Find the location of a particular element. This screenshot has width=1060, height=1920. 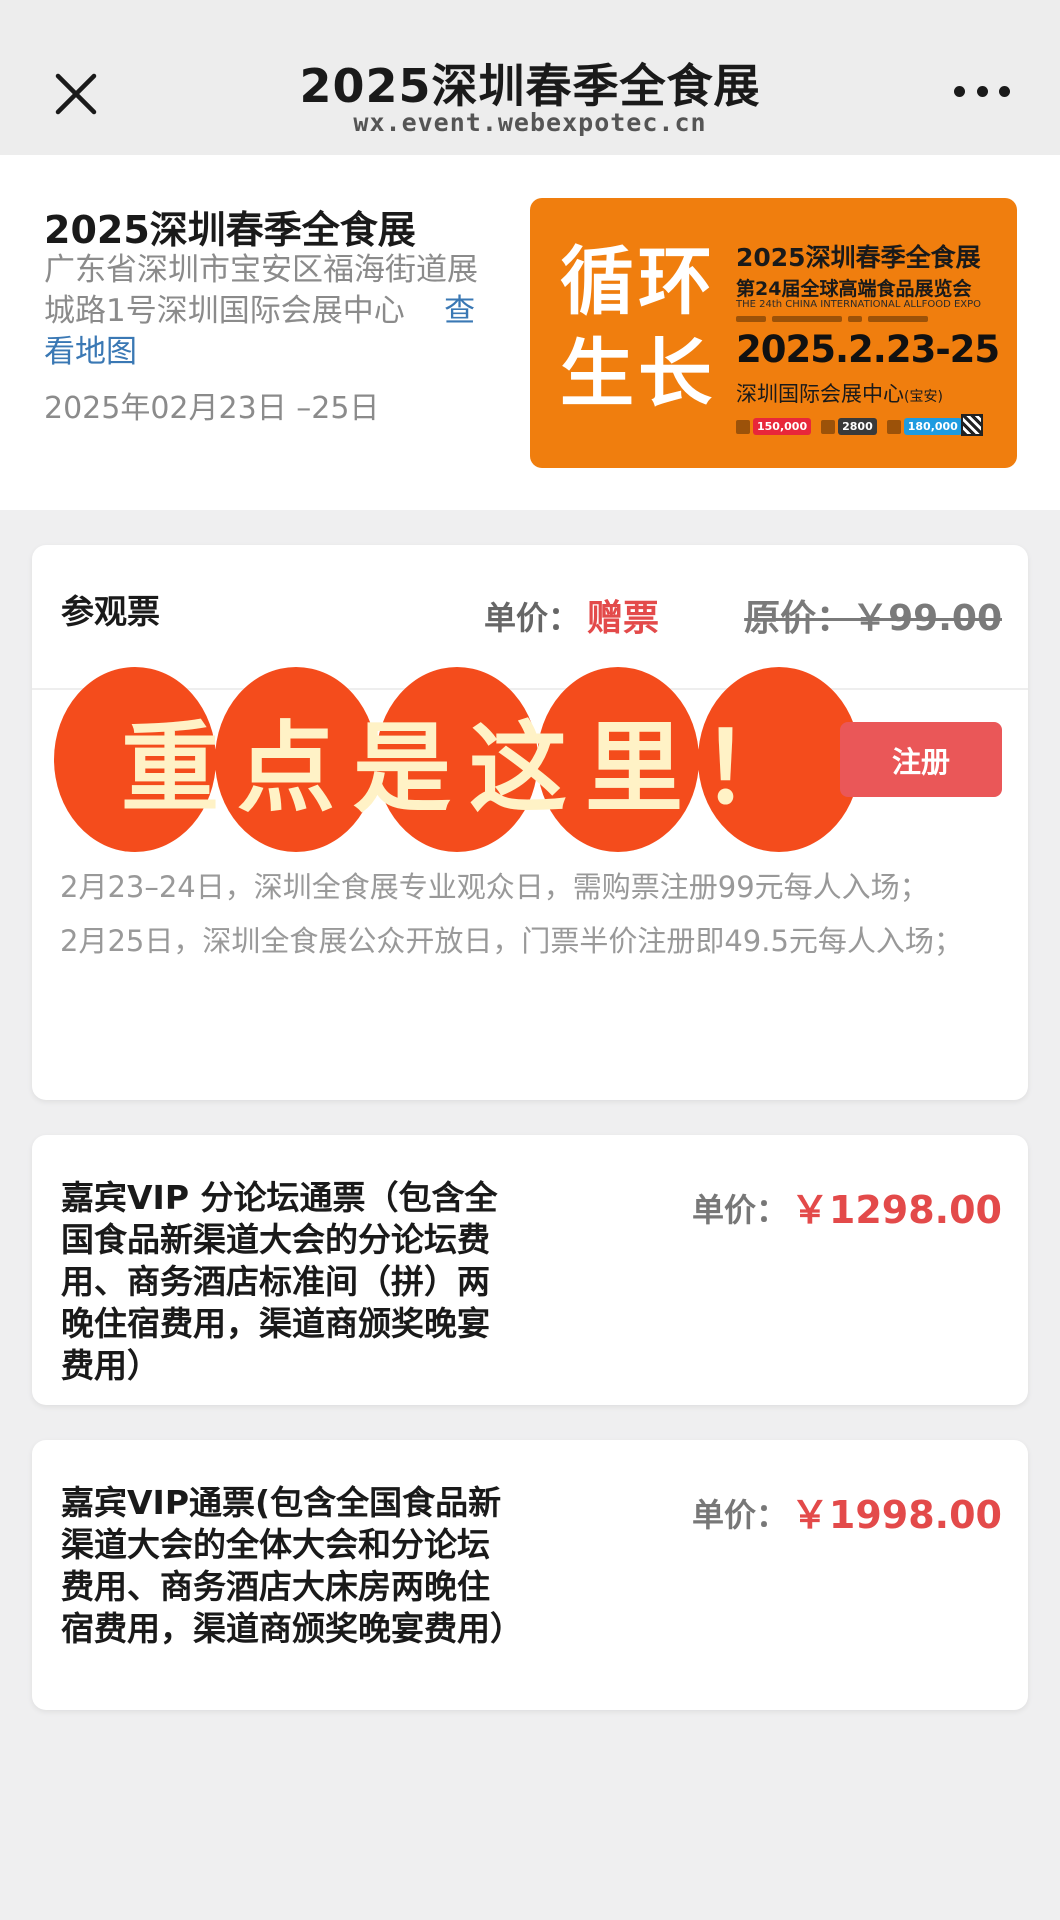

poster-stat-value: 150,000 is located at coordinates (782, 426).